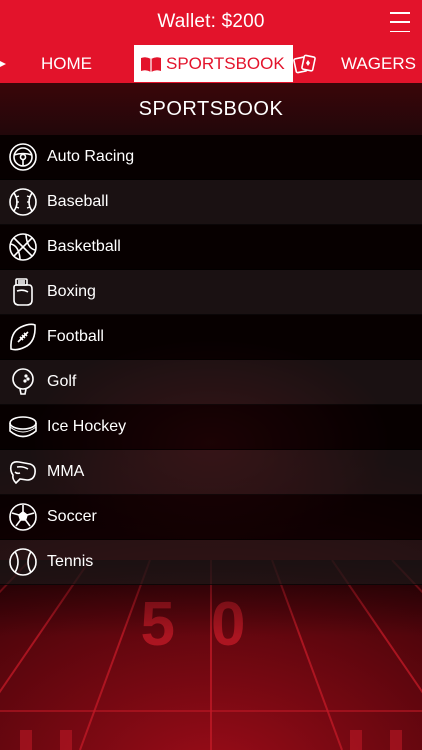 The width and height of the screenshot is (422, 750). What do you see at coordinates (75, 336) in the screenshot?
I see `sport-label: Football` at bounding box center [75, 336].